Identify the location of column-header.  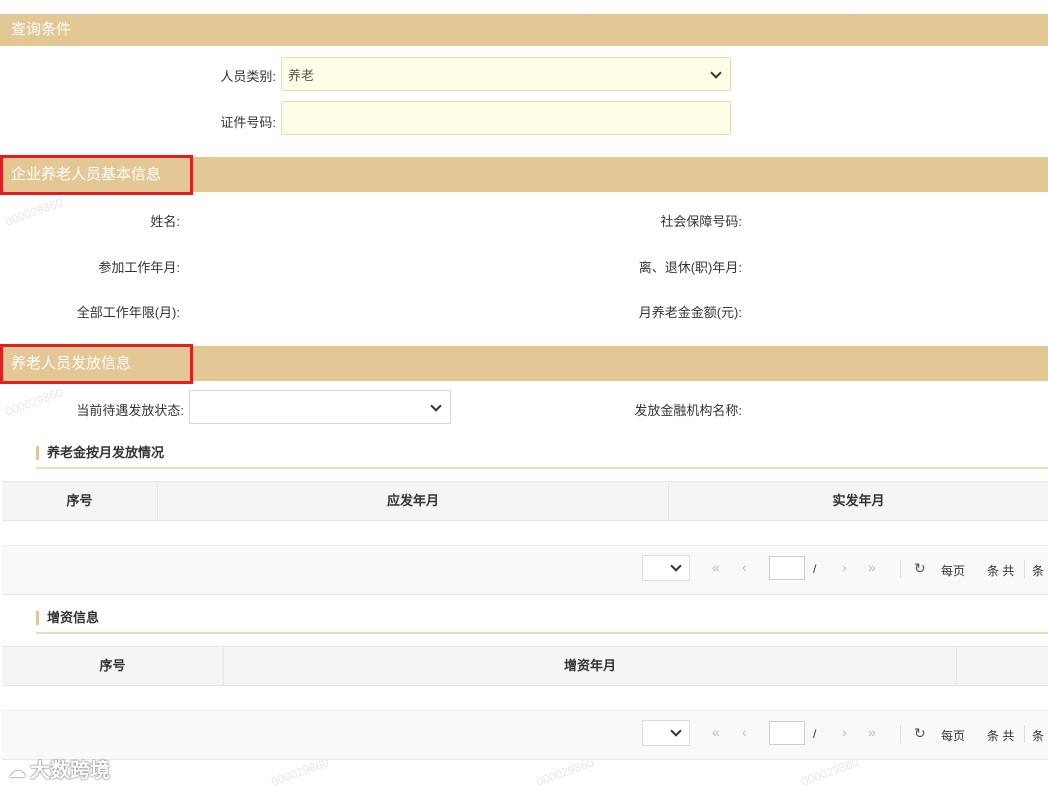
(1002, 666).